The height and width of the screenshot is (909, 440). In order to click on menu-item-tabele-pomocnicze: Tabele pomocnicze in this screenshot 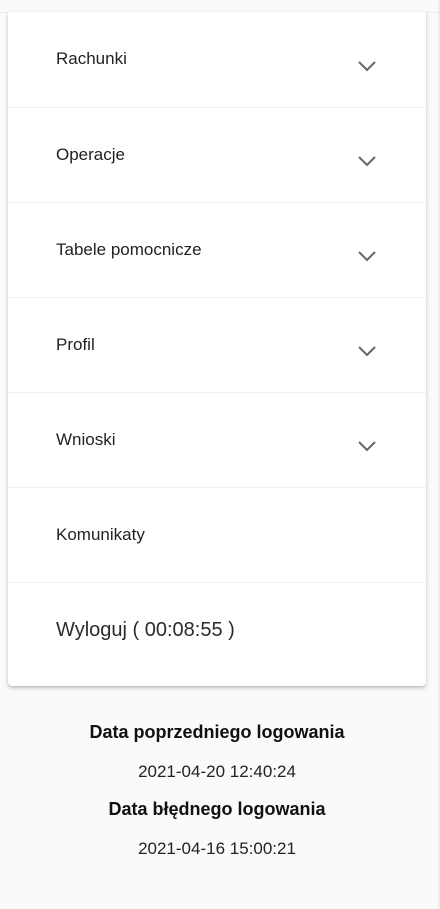, I will do `click(217, 250)`.